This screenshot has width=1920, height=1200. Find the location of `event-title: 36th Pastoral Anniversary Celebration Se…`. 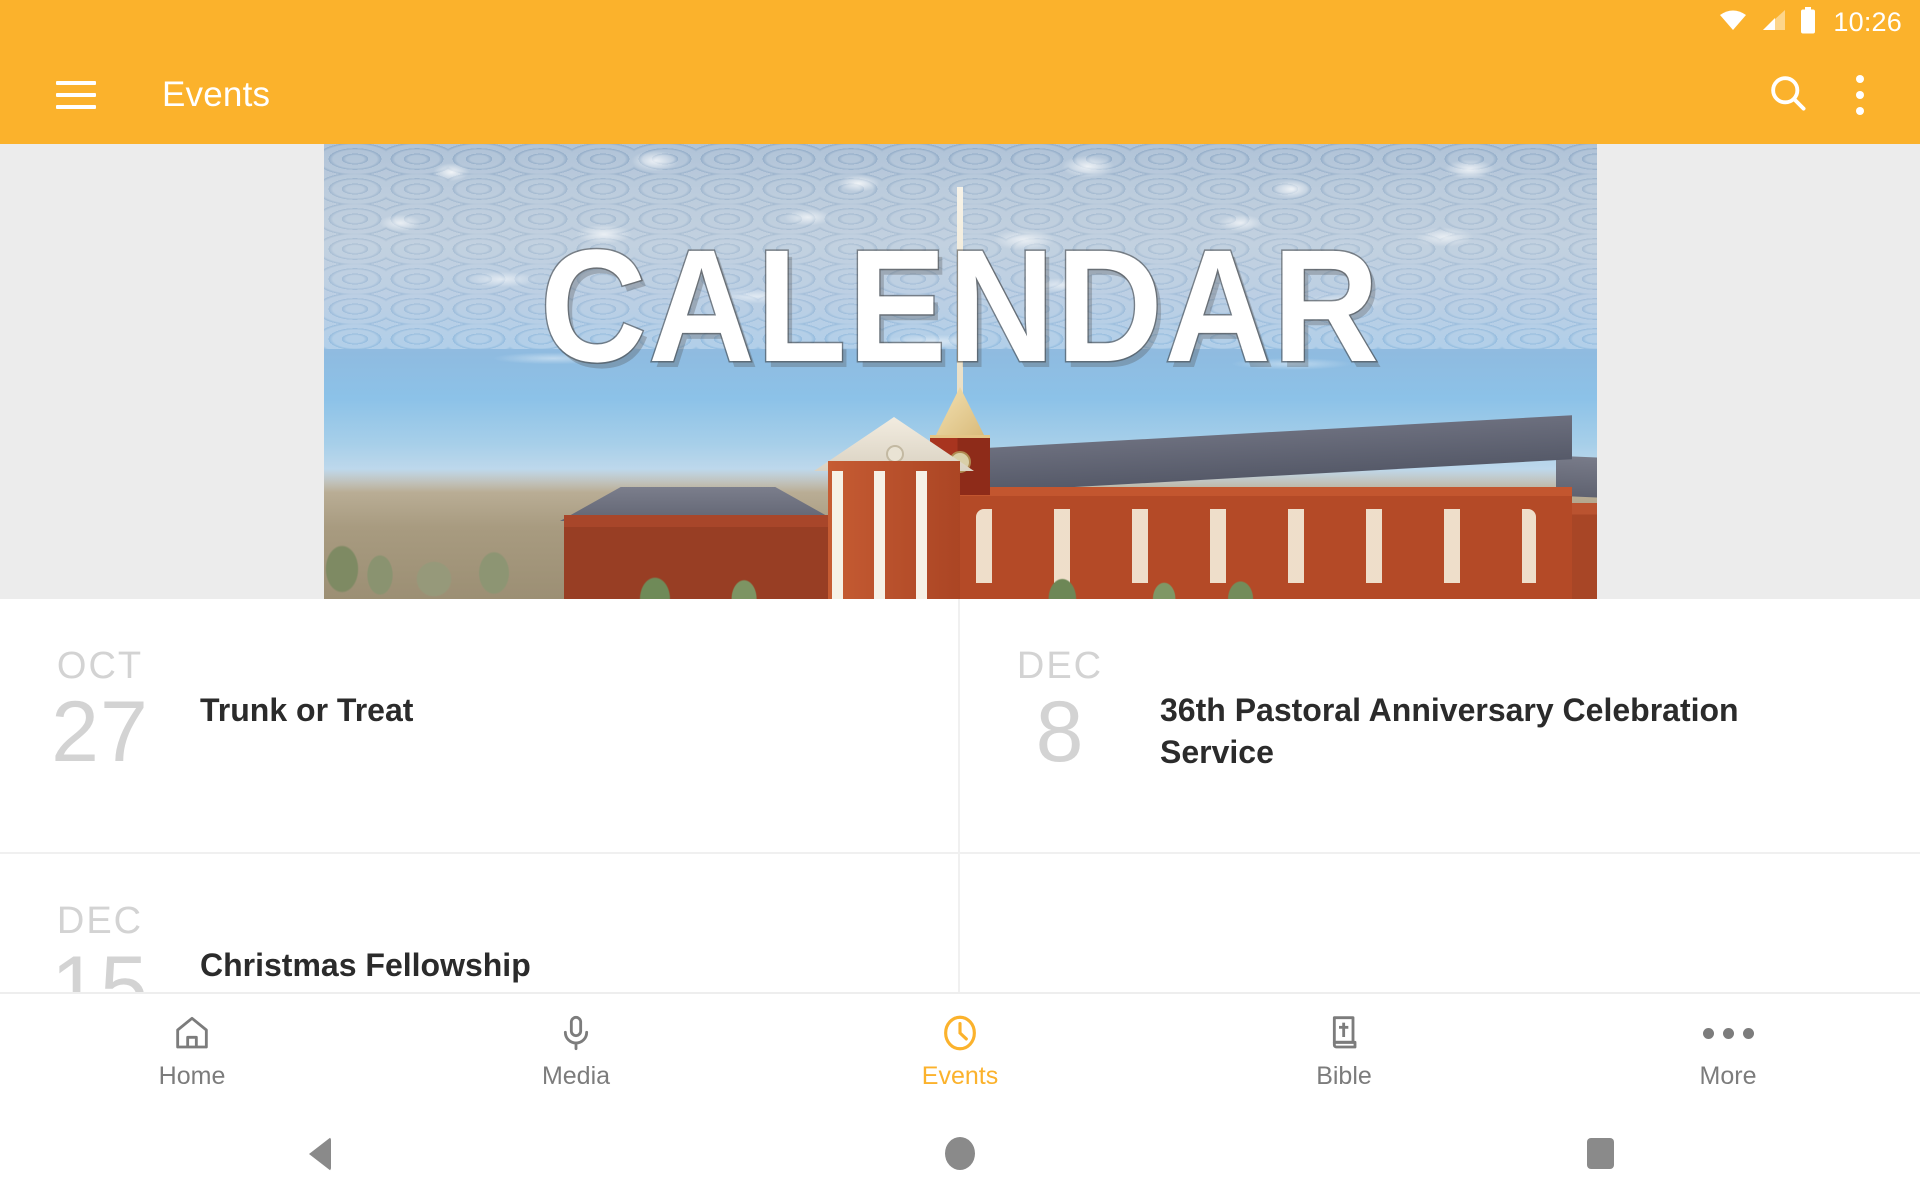

event-title: 36th Pastoral Anniversary Celebration Se… is located at coordinates (1449, 731).